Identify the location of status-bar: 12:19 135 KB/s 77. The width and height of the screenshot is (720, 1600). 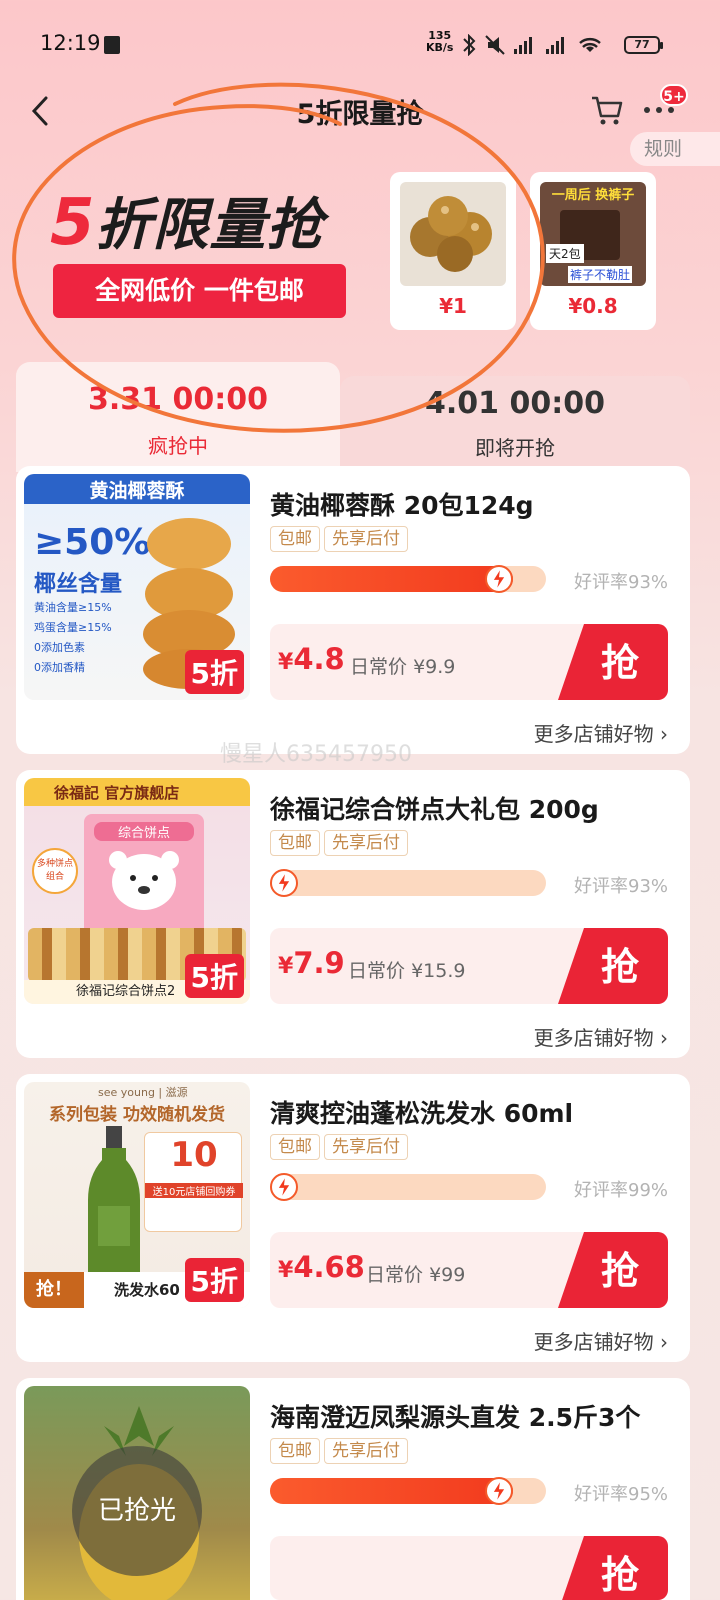
(360, 40).